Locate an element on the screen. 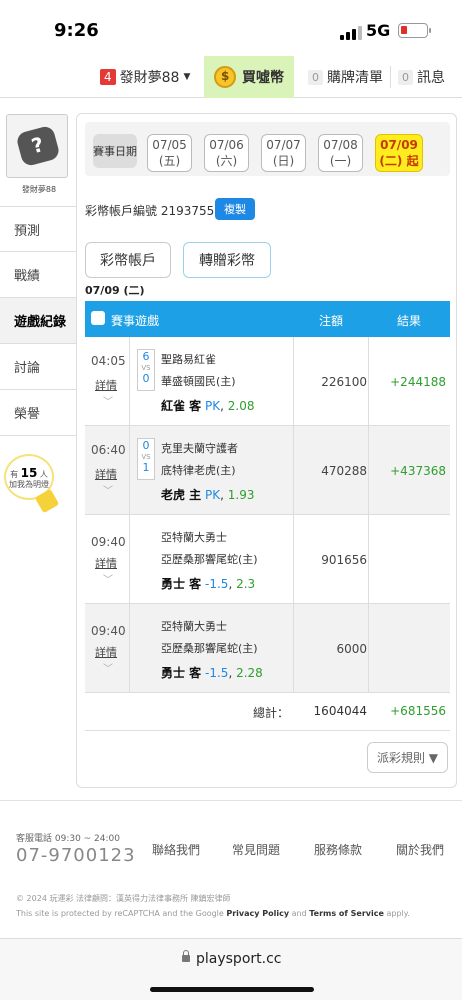  col-amount: 注額 is located at coordinates (331, 321).